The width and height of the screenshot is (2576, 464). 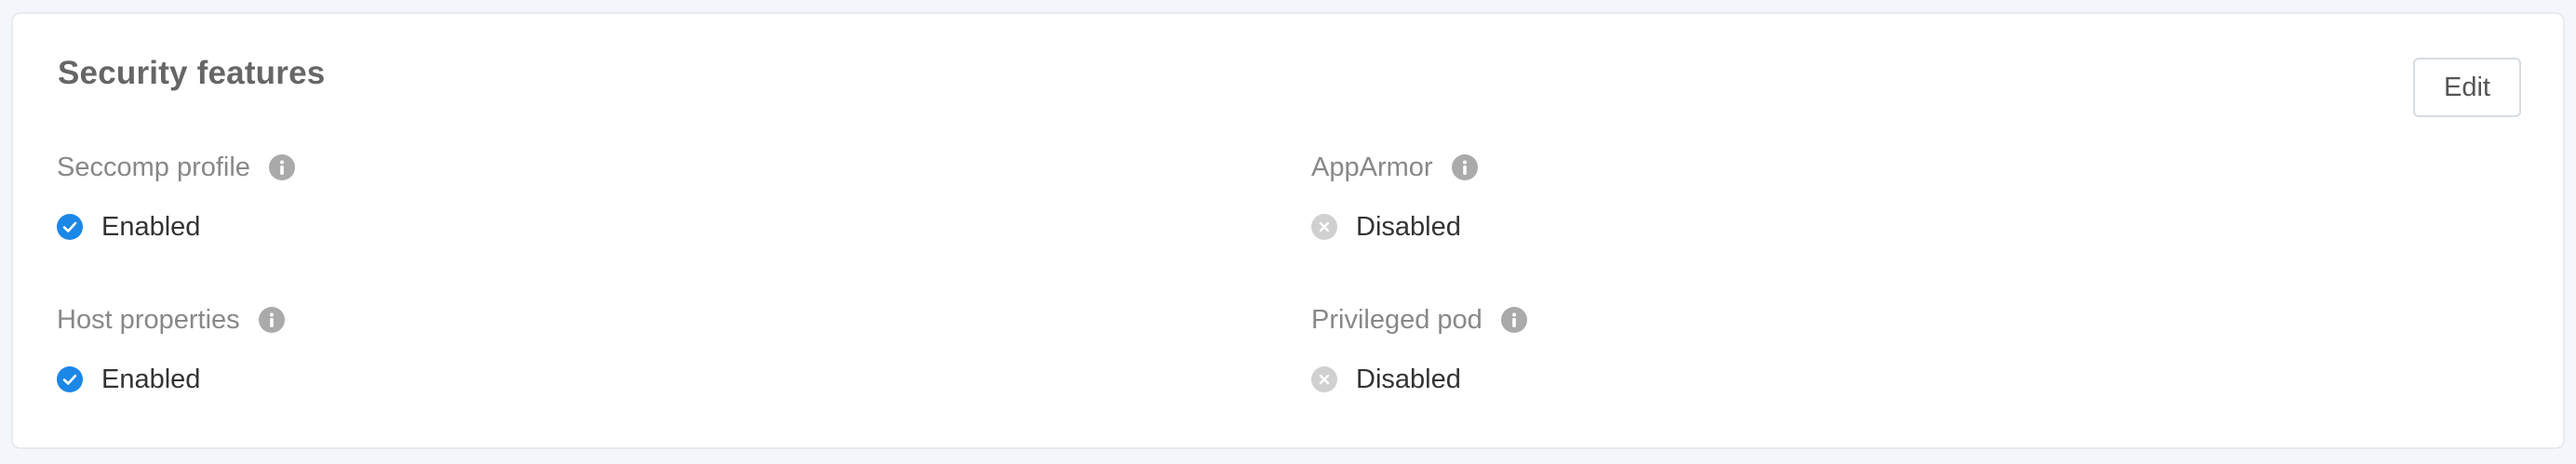 What do you see at coordinates (1397, 320) in the screenshot?
I see `feature-label: Privileged pod` at bounding box center [1397, 320].